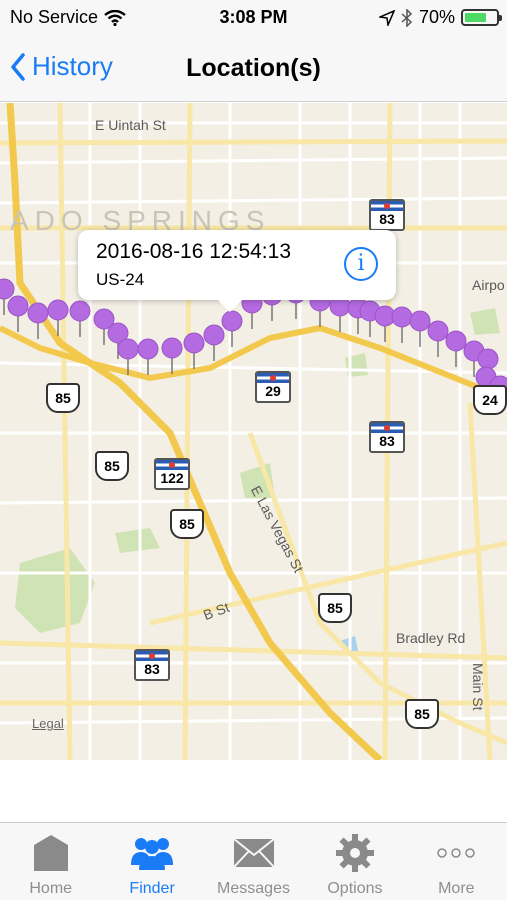 The width and height of the screenshot is (507, 900). I want to click on us-24-shield: 24, so click(490, 400).